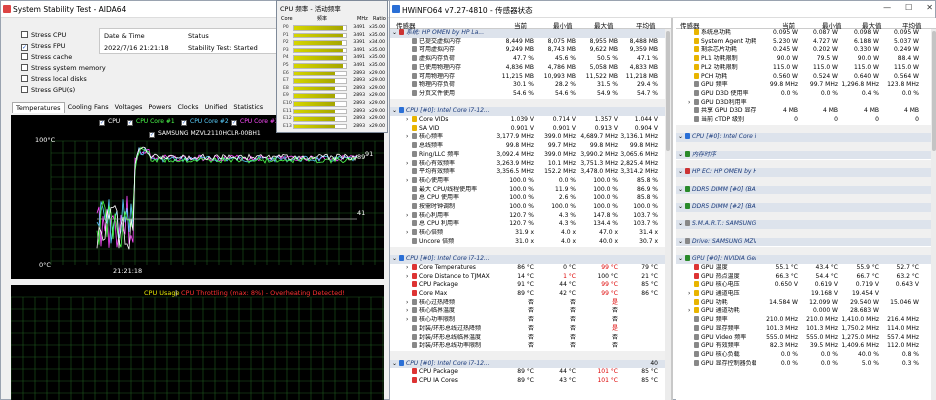 This screenshot has height=400, width=936. I want to click on sensor-row: GPU 核心电压 0.650 V 0.619 V 0.719 V 0.643 V, so click(806, 285).